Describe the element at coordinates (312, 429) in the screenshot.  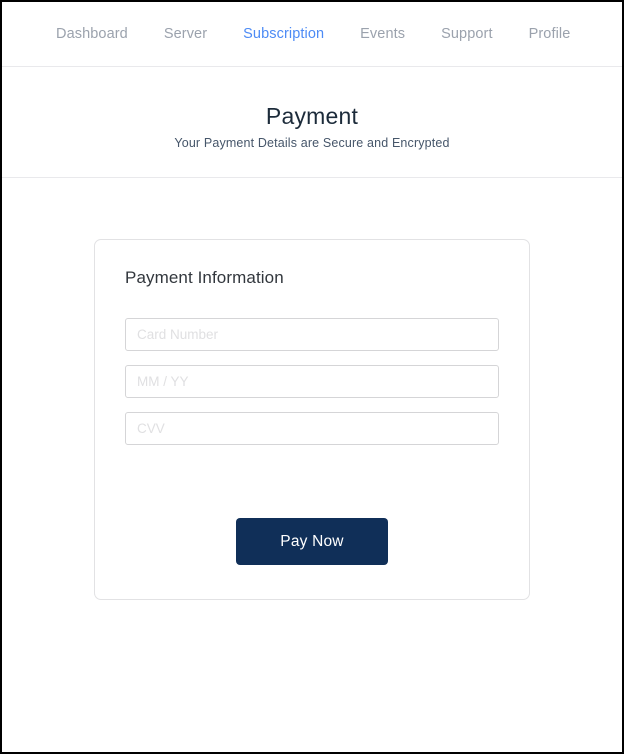
I see `cvv-input` at that location.